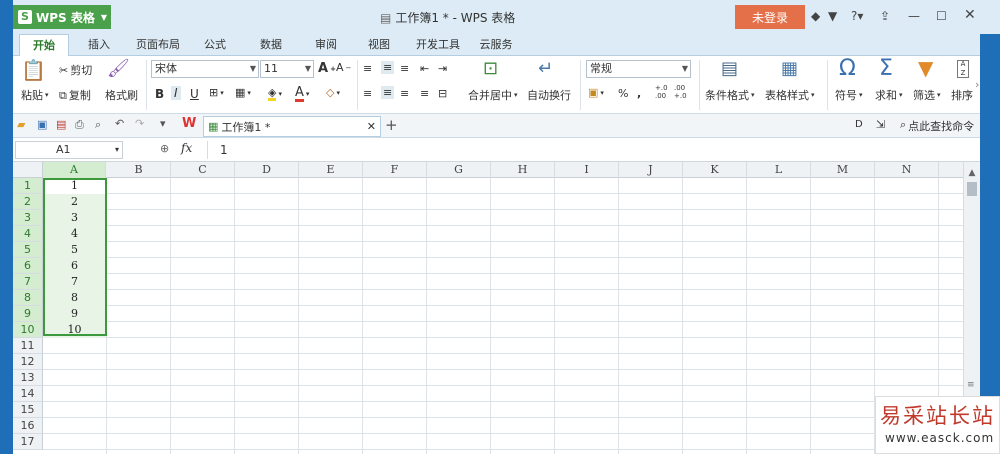 Image resolution: width=1000 pixels, height=454 pixels. Describe the element at coordinates (28, 426) in the screenshot. I see `row-header-16: 16` at that location.